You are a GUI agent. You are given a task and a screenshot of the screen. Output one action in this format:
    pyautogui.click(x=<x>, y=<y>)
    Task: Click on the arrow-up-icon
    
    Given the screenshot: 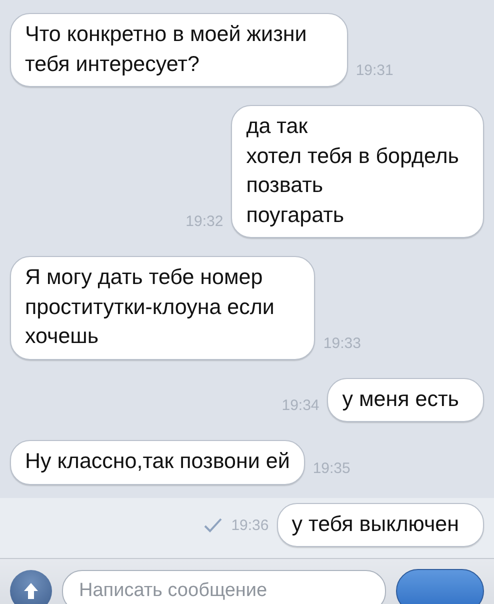 What is the action you would take?
    pyautogui.click(x=31, y=591)
    